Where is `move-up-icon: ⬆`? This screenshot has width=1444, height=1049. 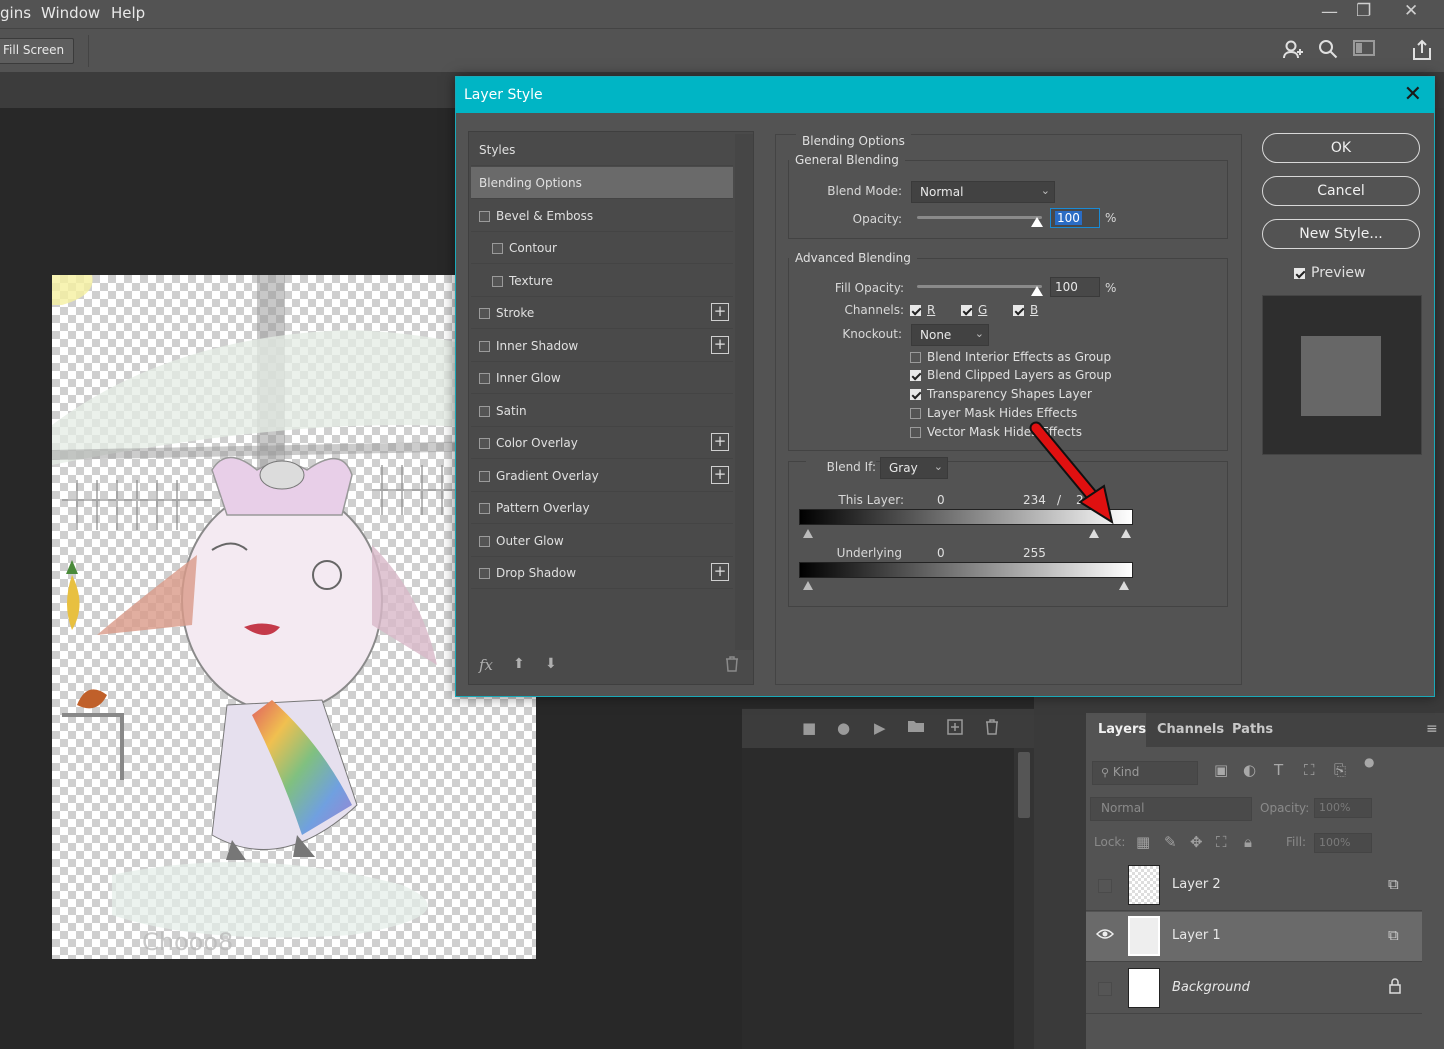 move-up-icon: ⬆ is located at coordinates (519, 664).